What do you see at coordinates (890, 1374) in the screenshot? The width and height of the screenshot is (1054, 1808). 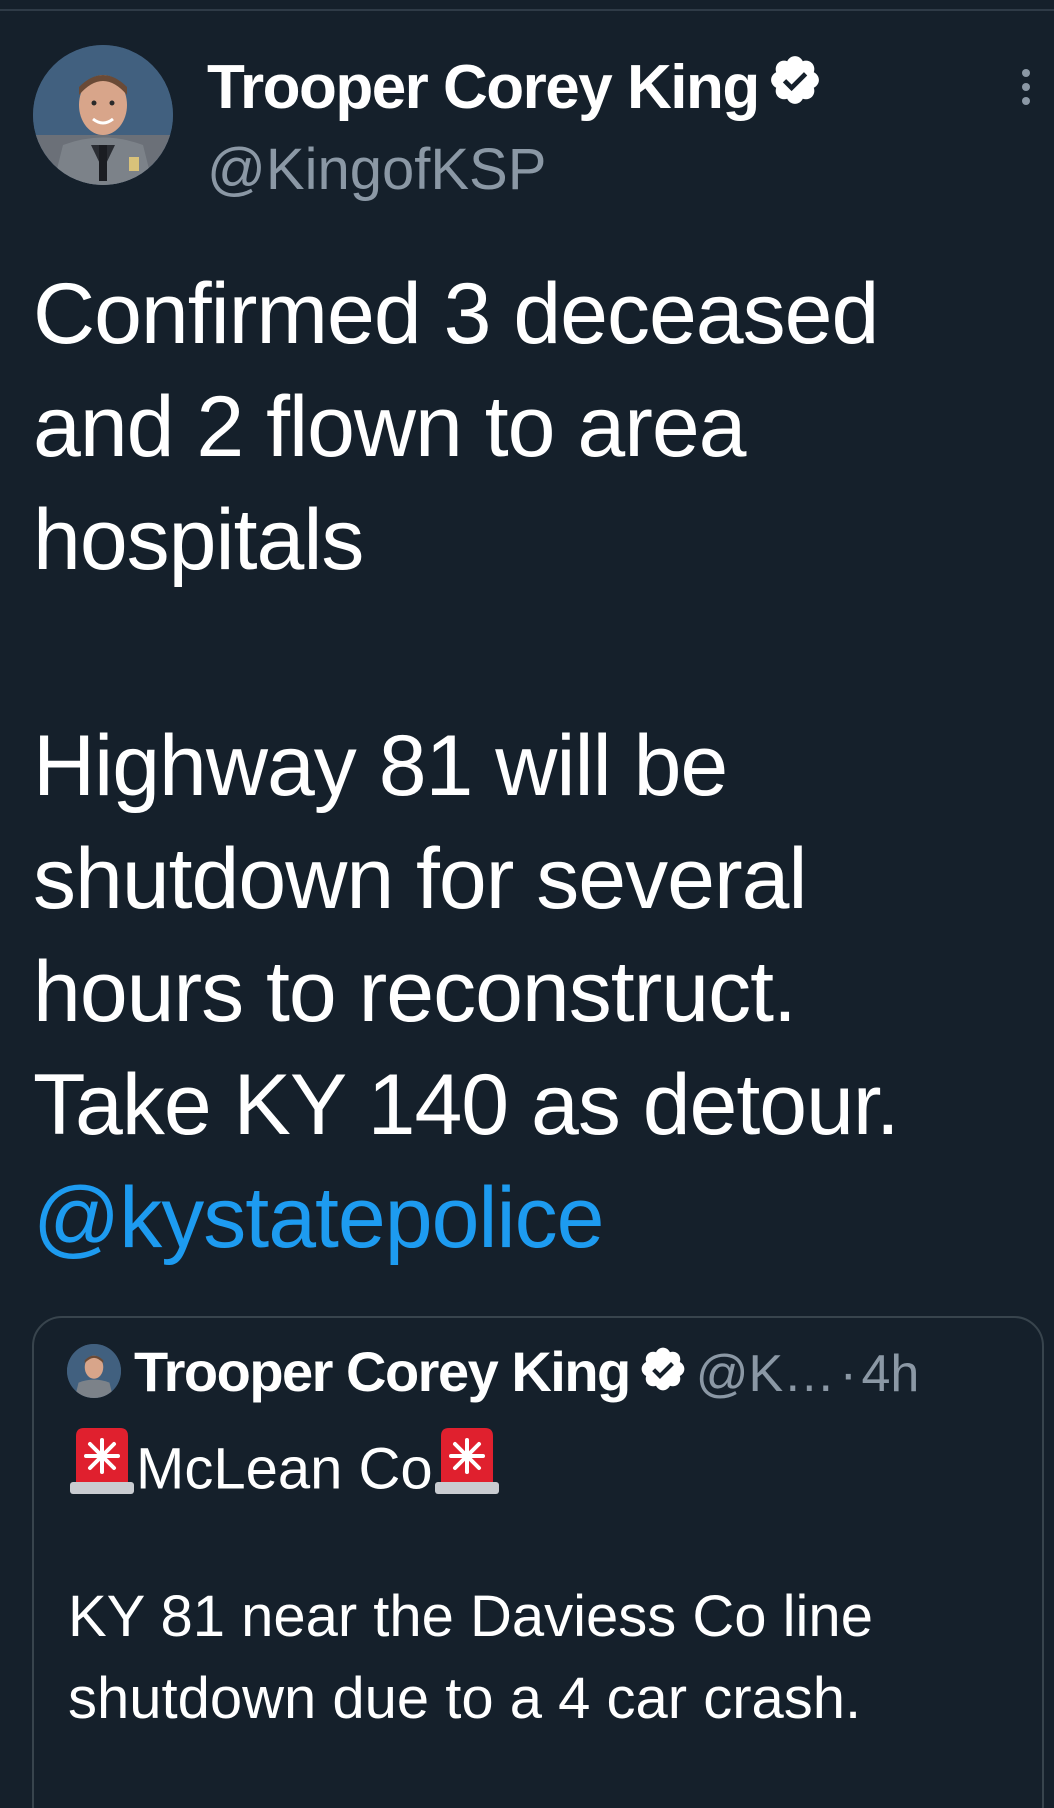 I see `quoted-tweet-time: 4h` at bounding box center [890, 1374].